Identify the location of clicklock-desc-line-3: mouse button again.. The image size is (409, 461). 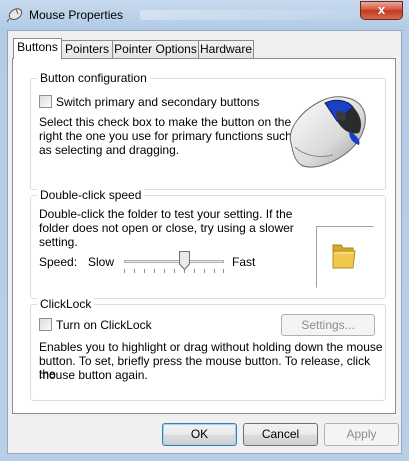
(93, 375).